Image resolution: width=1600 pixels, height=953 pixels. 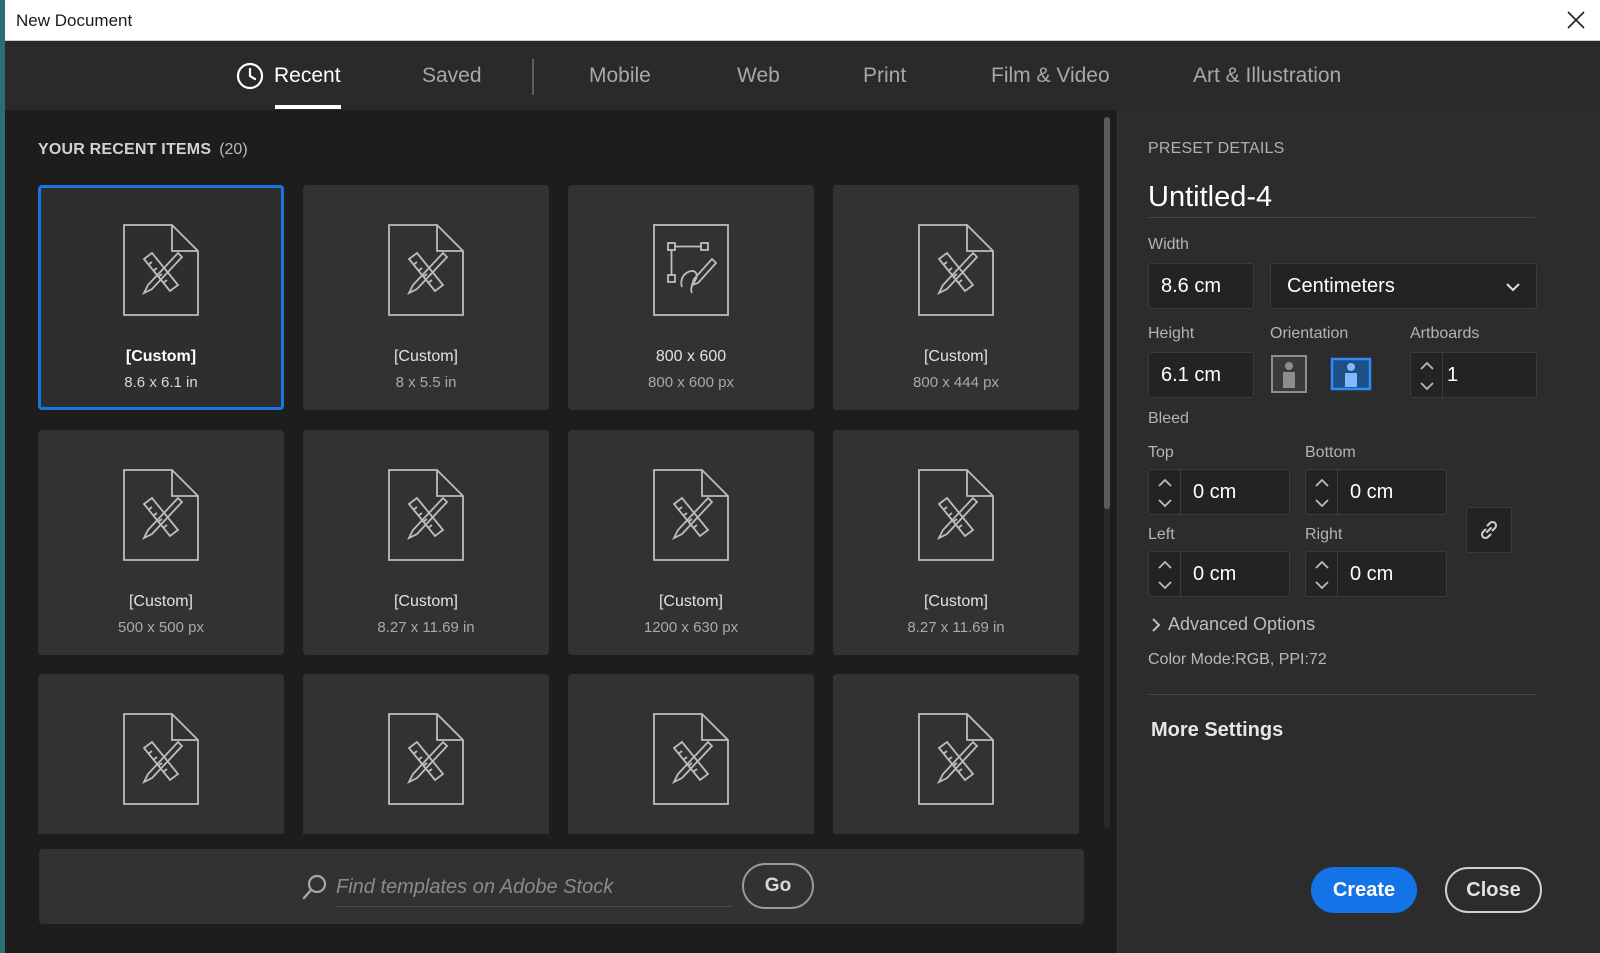 What do you see at coordinates (691, 627) in the screenshot?
I see `item-dimensions: 1200 x 630 px` at bounding box center [691, 627].